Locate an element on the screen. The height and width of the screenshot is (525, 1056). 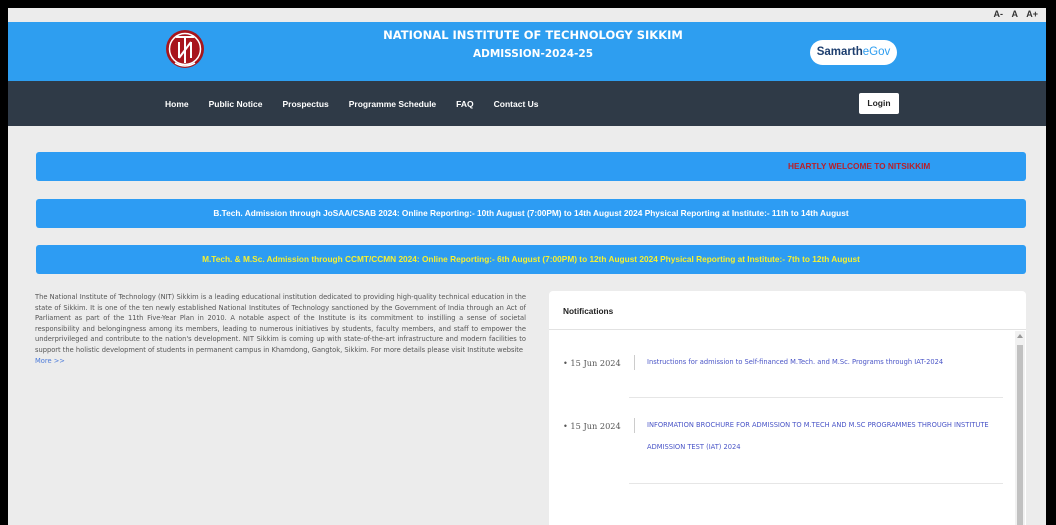
font-decrease-button: A- is located at coordinates (999, 14).